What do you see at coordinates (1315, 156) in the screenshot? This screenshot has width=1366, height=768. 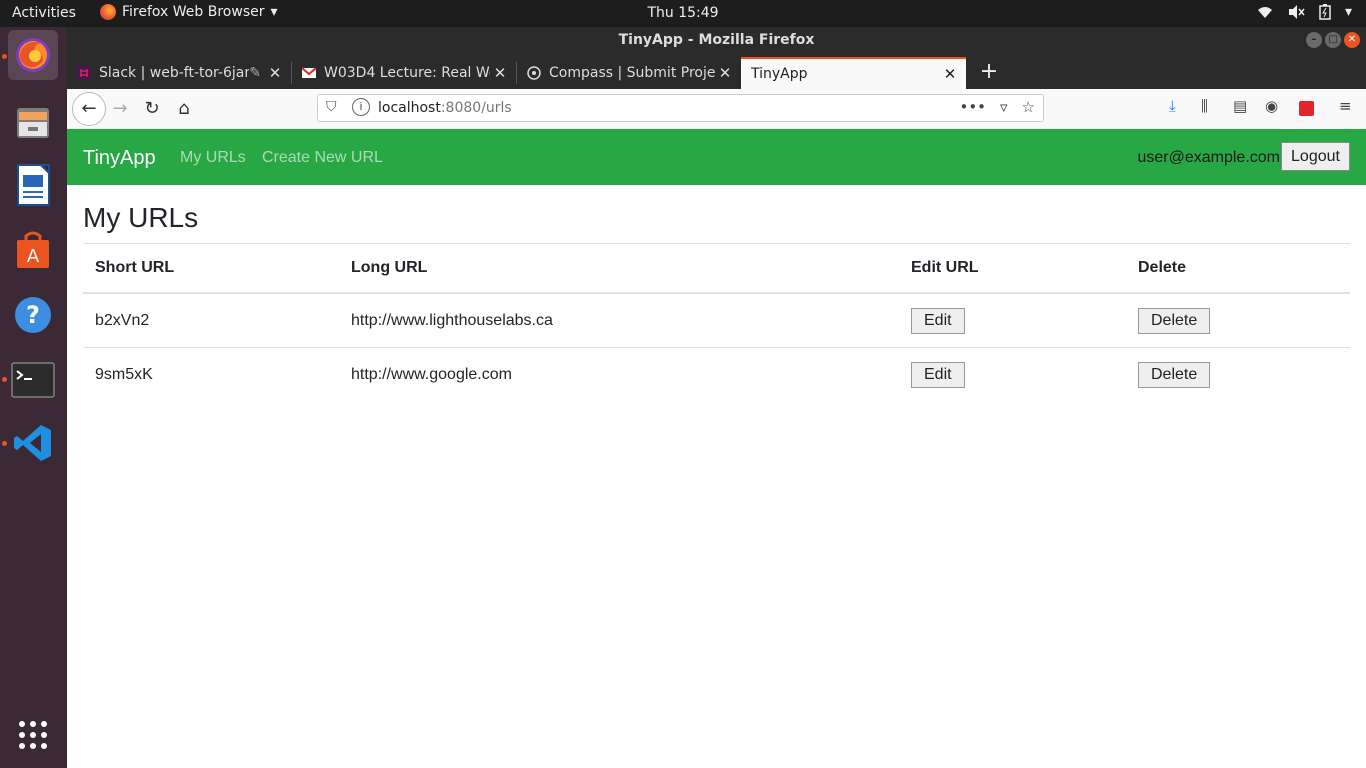 I see `logout-button: Logout` at bounding box center [1315, 156].